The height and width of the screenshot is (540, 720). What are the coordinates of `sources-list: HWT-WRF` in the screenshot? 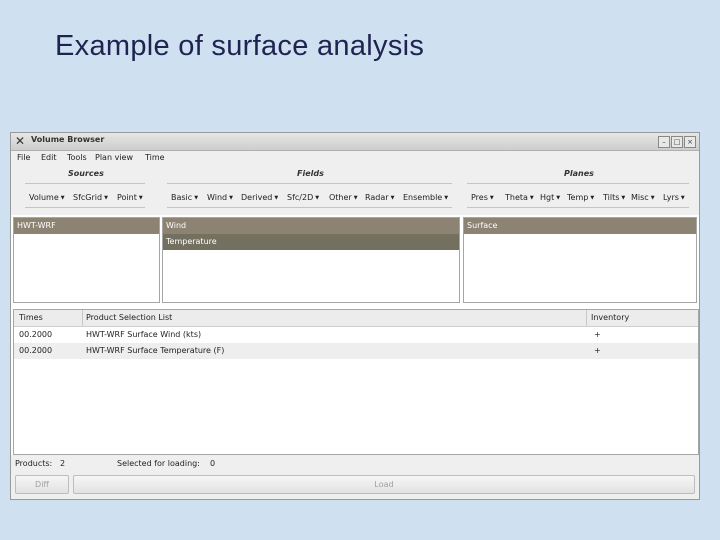 It's located at (86, 260).